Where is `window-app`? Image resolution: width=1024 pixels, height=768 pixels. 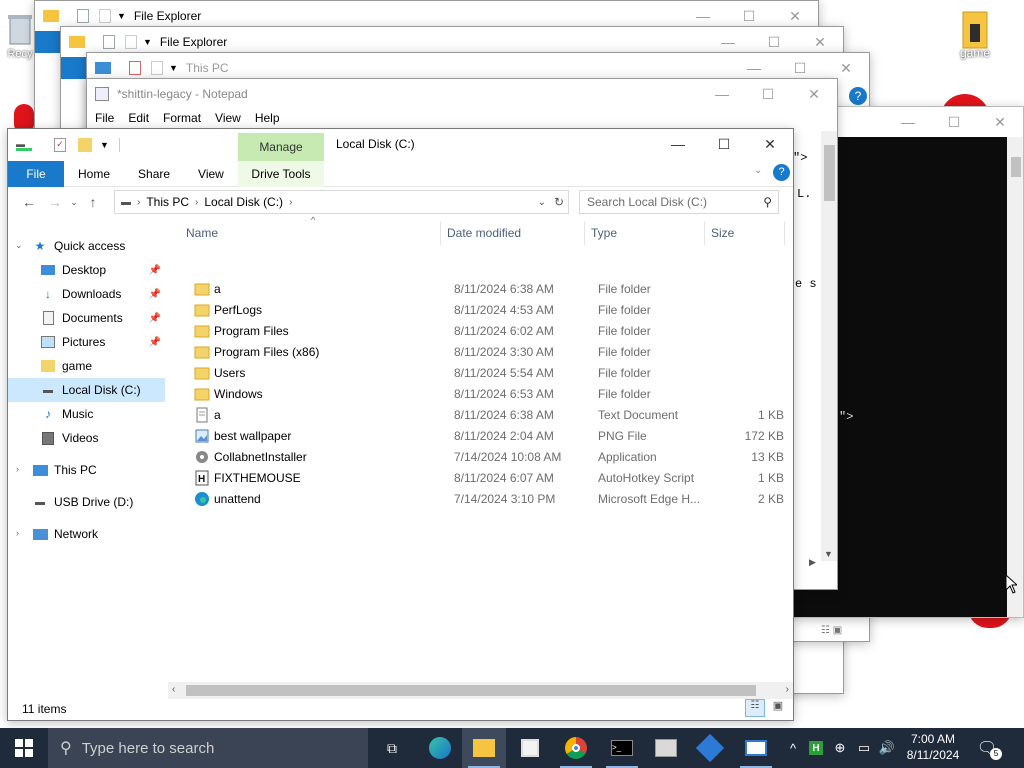
window-app is located at coordinates (756, 748).